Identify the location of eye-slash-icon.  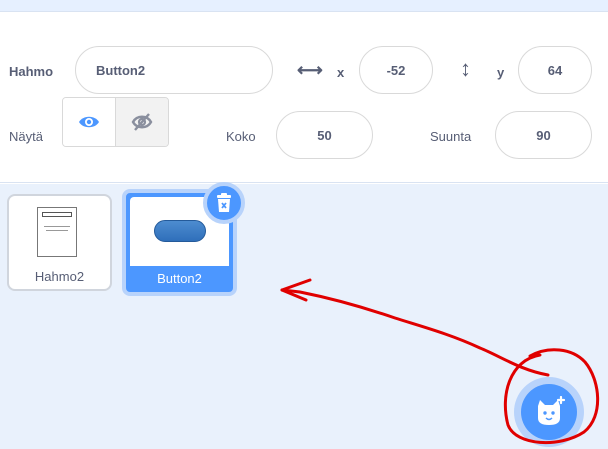
(142, 122).